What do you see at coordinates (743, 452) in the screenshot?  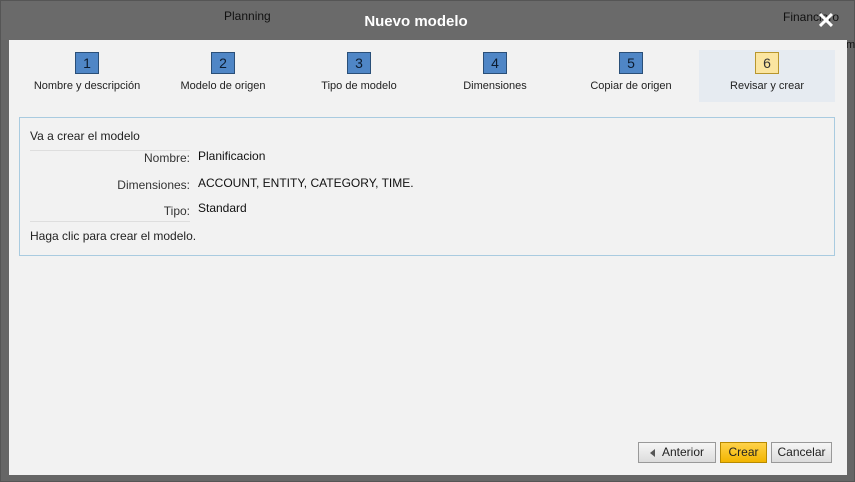 I see `create-button: Crear` at bounding box center [743, 452].